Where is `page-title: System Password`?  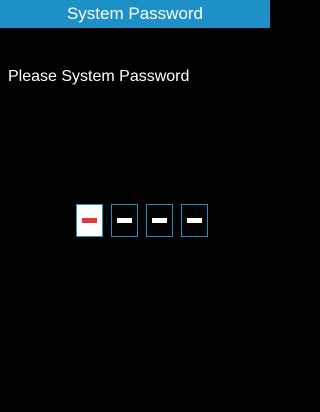
page-title: System Password is located at coordinates (135, 13).